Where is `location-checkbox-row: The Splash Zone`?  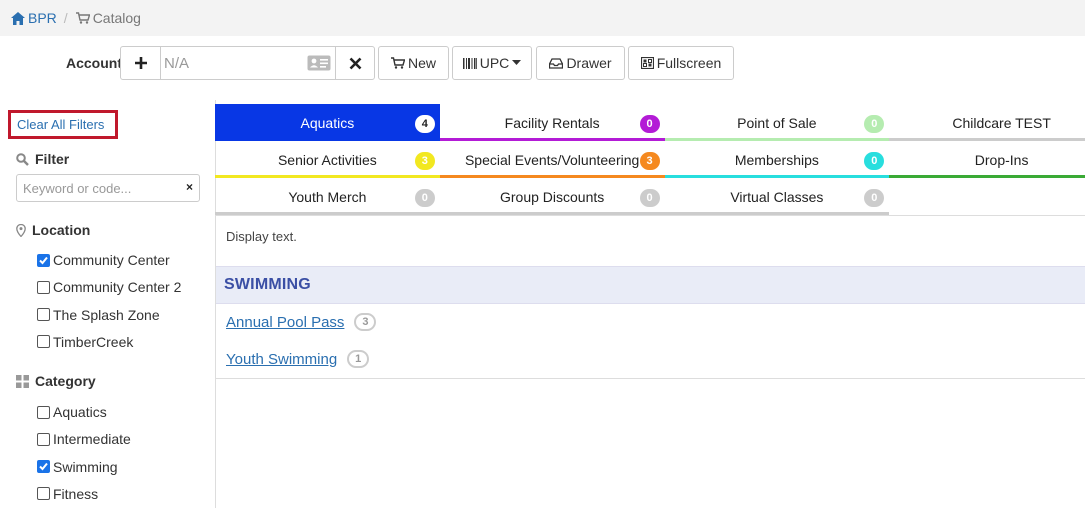 location-checkbox-row: The Splash Zone is located at coordinates (98, 315).